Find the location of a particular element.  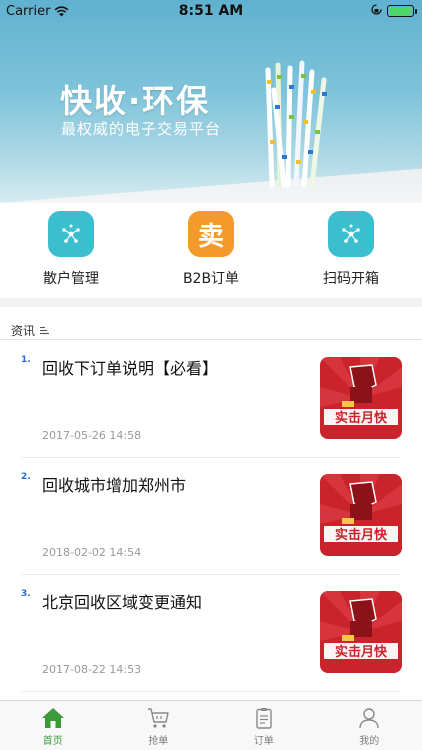

sell-icon: 卖 is located at coordinates (211, 234).